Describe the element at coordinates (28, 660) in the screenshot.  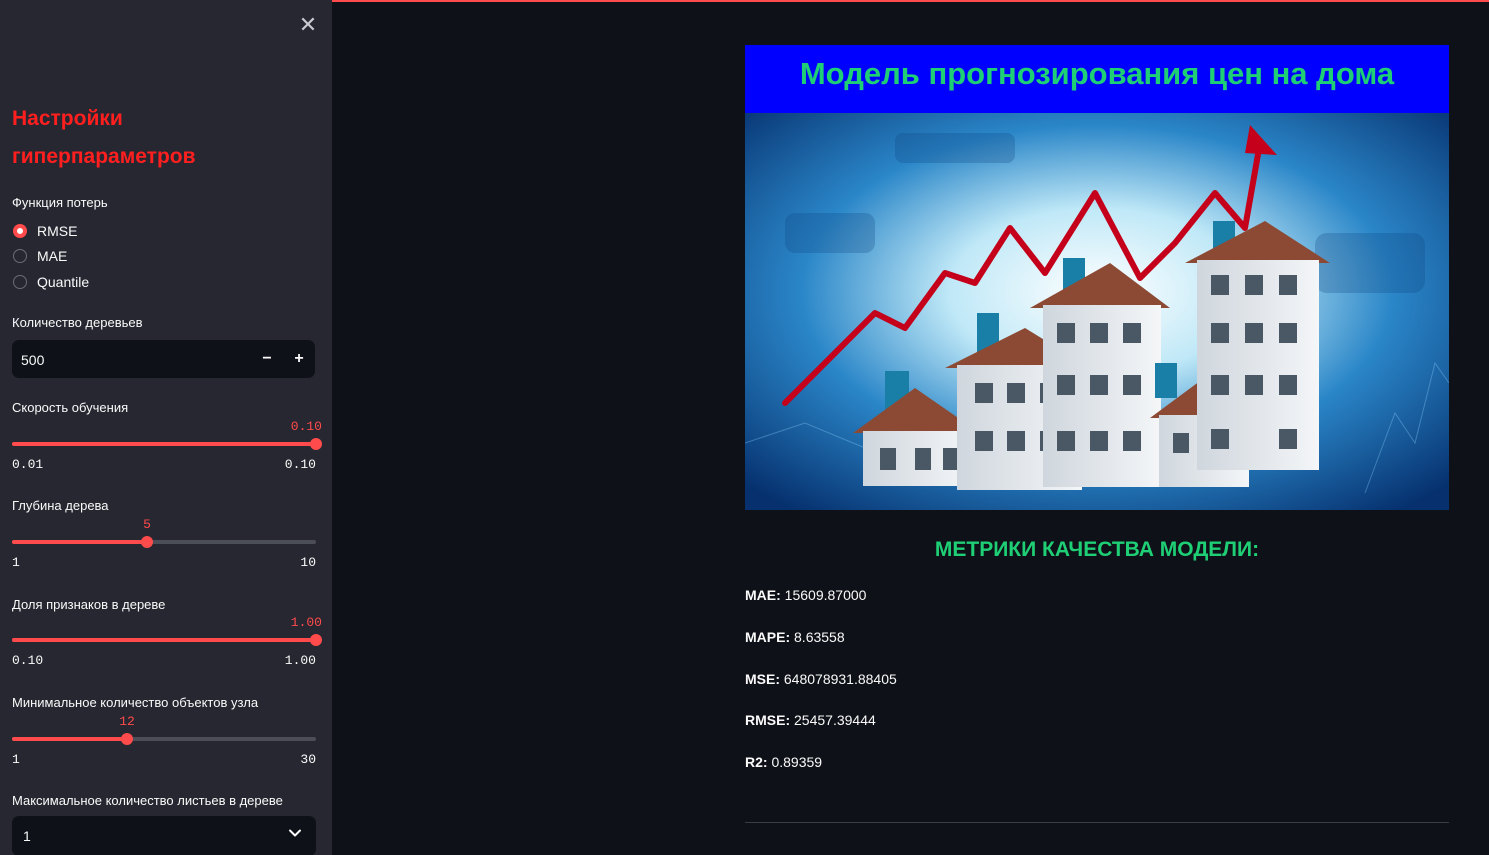
I see `slider-min: 0.10` at that location.